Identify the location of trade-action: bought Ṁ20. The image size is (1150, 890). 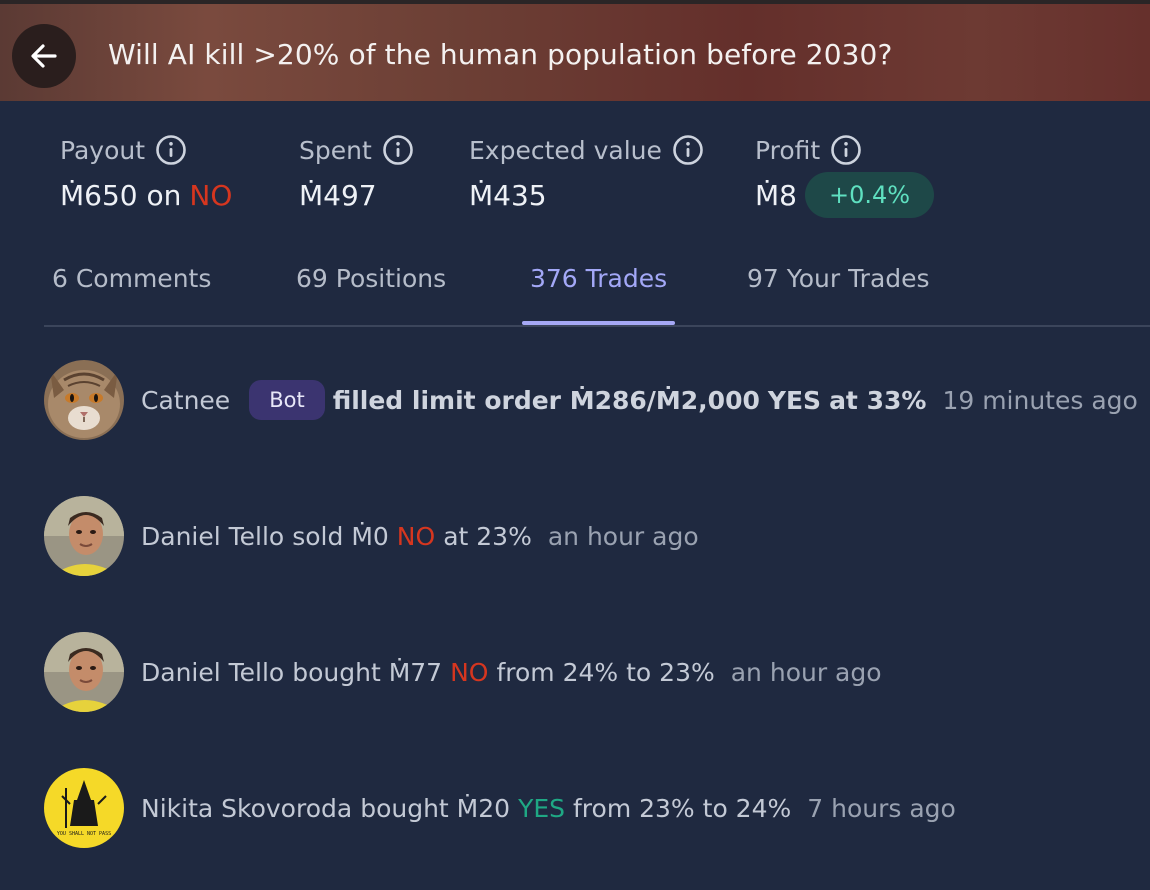
(435, 808).